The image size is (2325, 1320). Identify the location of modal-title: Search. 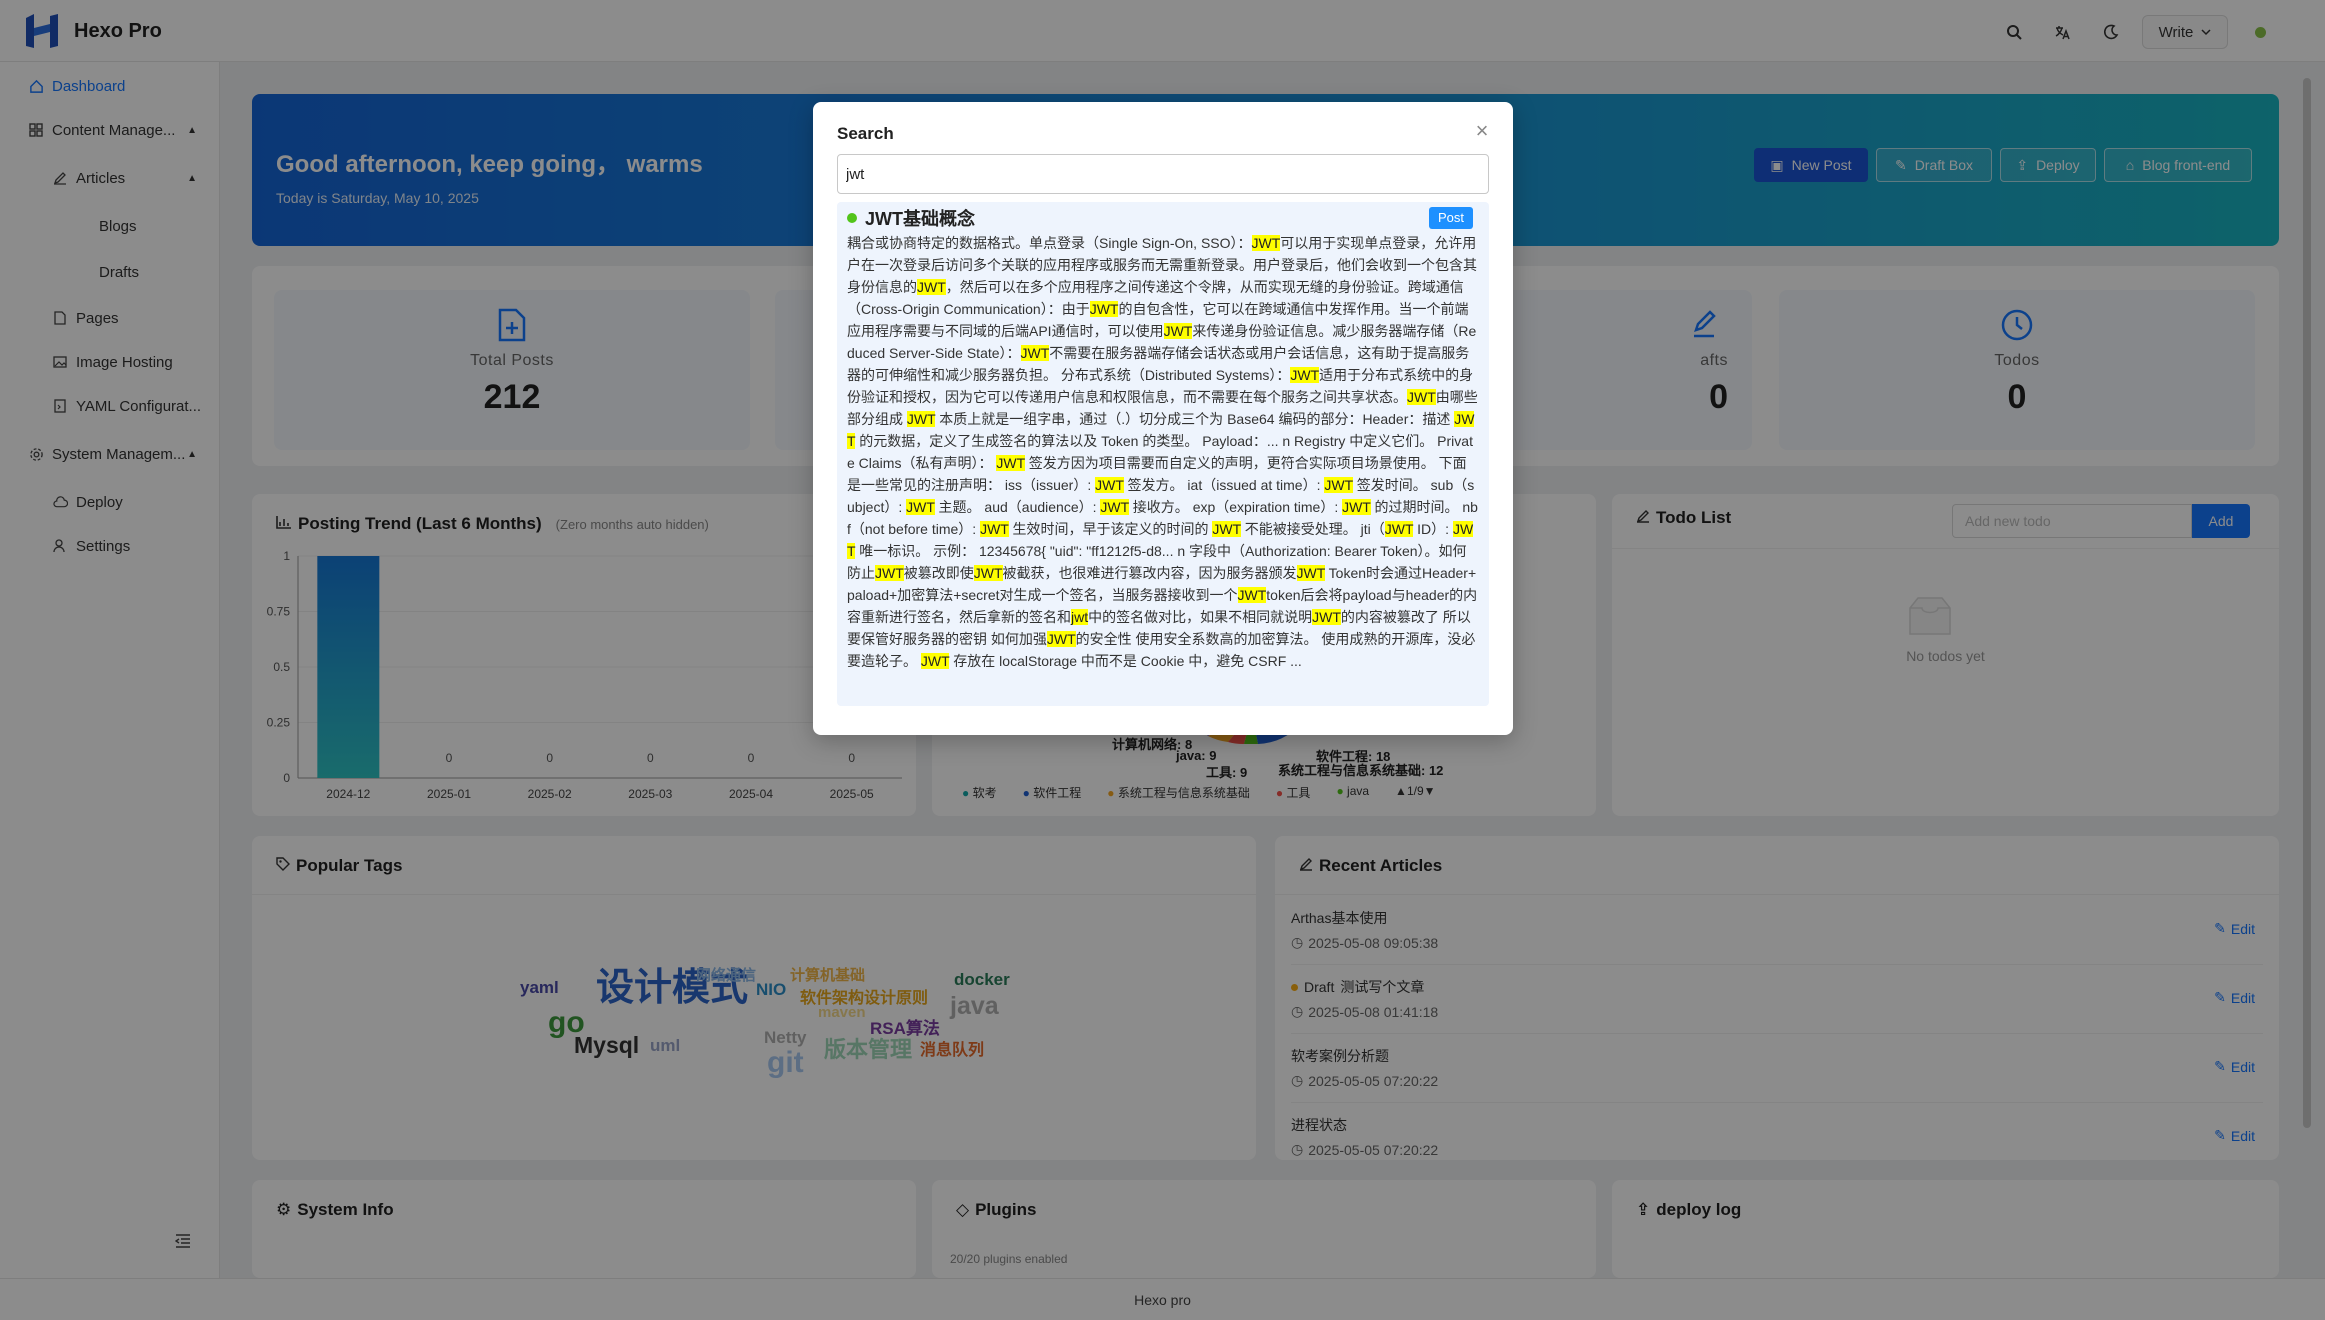
(865, 133).